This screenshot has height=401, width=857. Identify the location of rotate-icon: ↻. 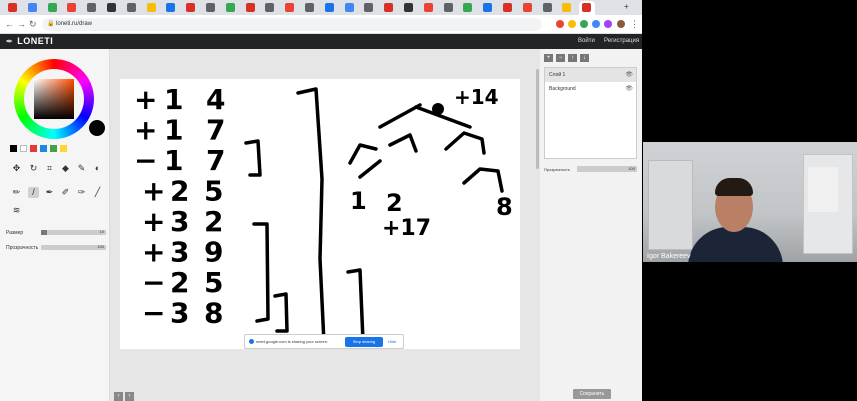
(33, 168).